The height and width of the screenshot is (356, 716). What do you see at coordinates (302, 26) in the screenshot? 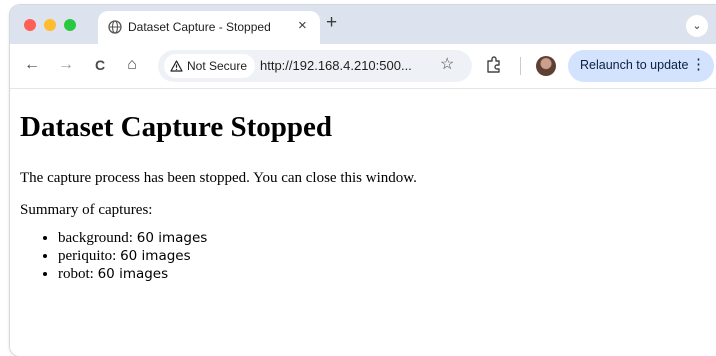
I see `tab-close-icon: ×` at bounding box center [302, 26].